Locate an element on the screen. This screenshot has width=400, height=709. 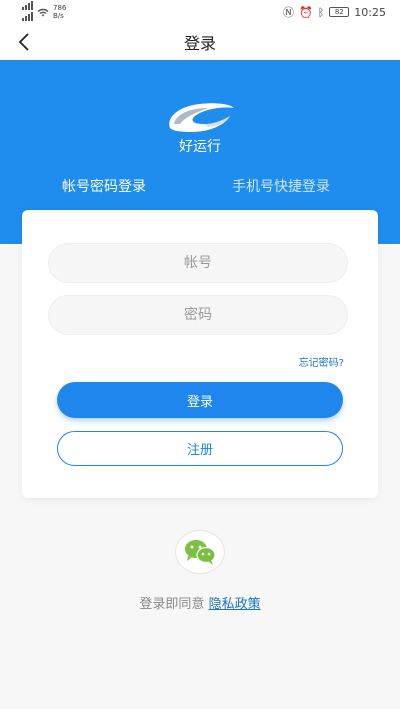
signal-indicators is located at coordinates (27, 12).